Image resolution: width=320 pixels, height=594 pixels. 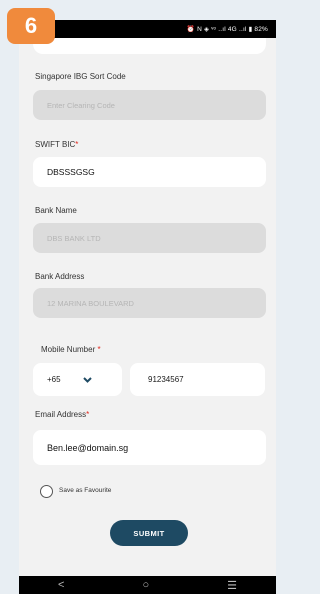 What do you see at coordinates (88, 447) in the screenshot?
I see `email-value: Ben.lee@domain.sg` at bounding box center [88, 447].